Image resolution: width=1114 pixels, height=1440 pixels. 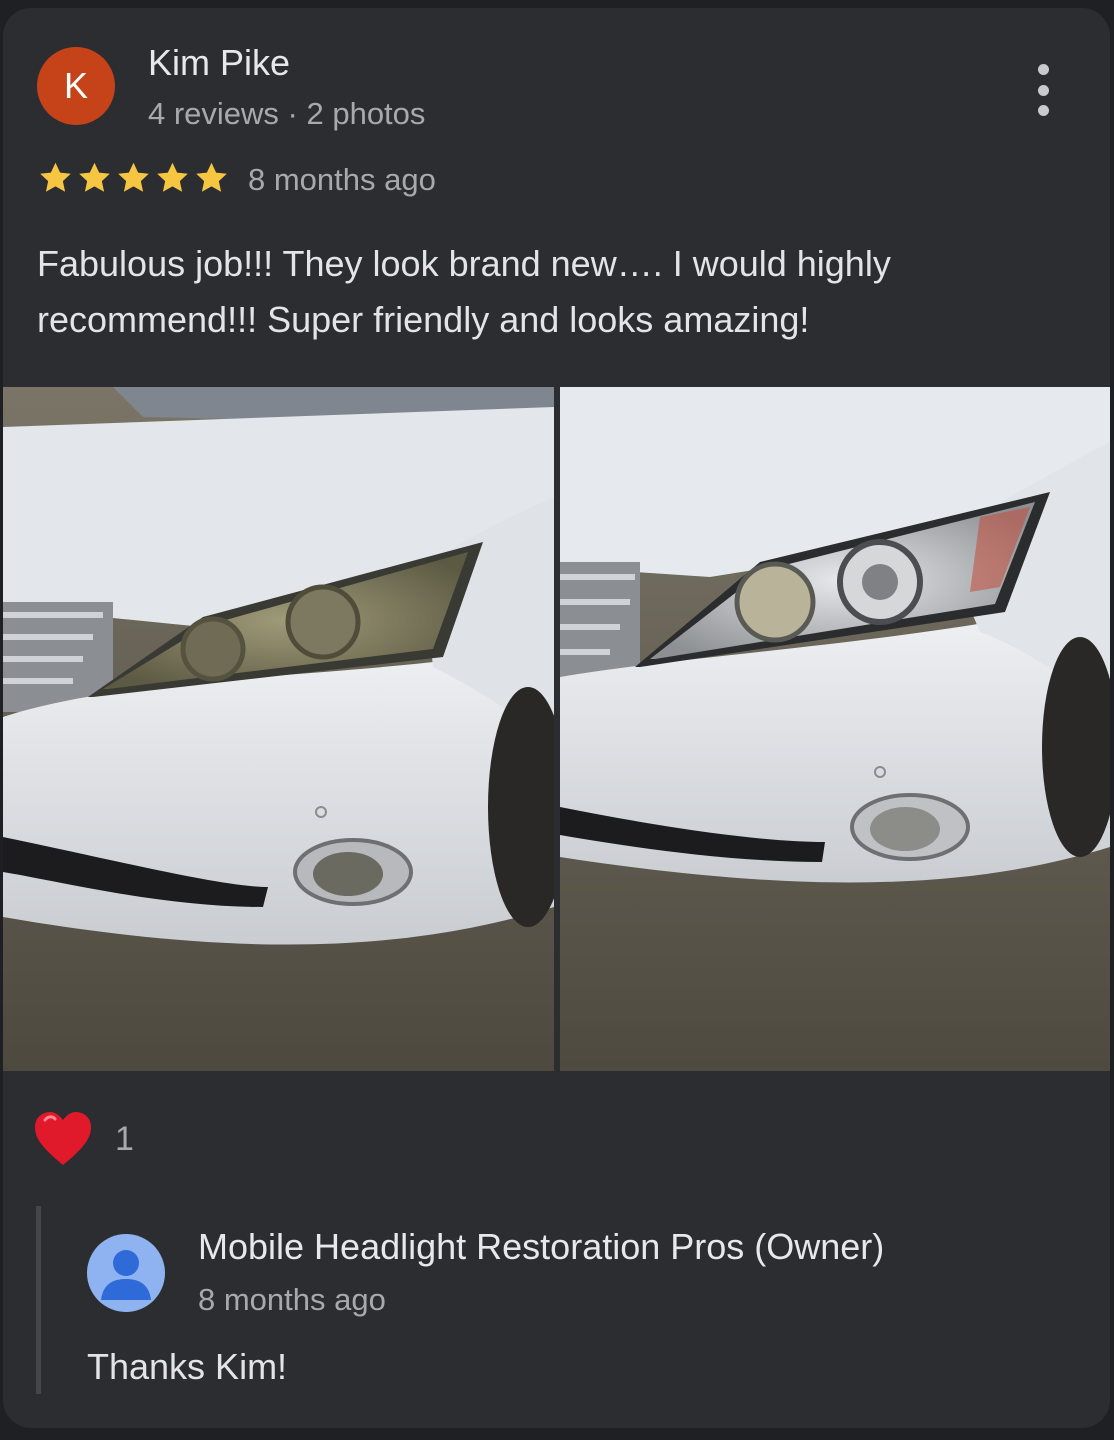 I want to click on star-rating, so click(x=133, y=178).